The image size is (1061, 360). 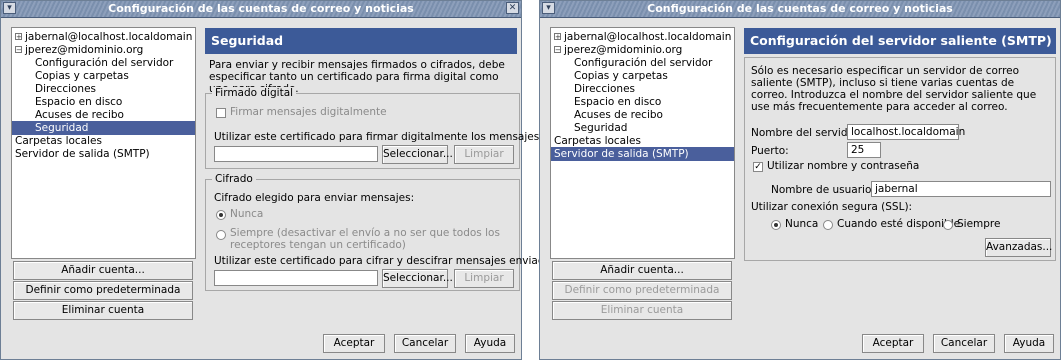 What do you see at coordinates (308, 112) in the screenshot?
I see `sign-messages-label: Firmar mensajes digitalmente` at bounding box center [308, 112].